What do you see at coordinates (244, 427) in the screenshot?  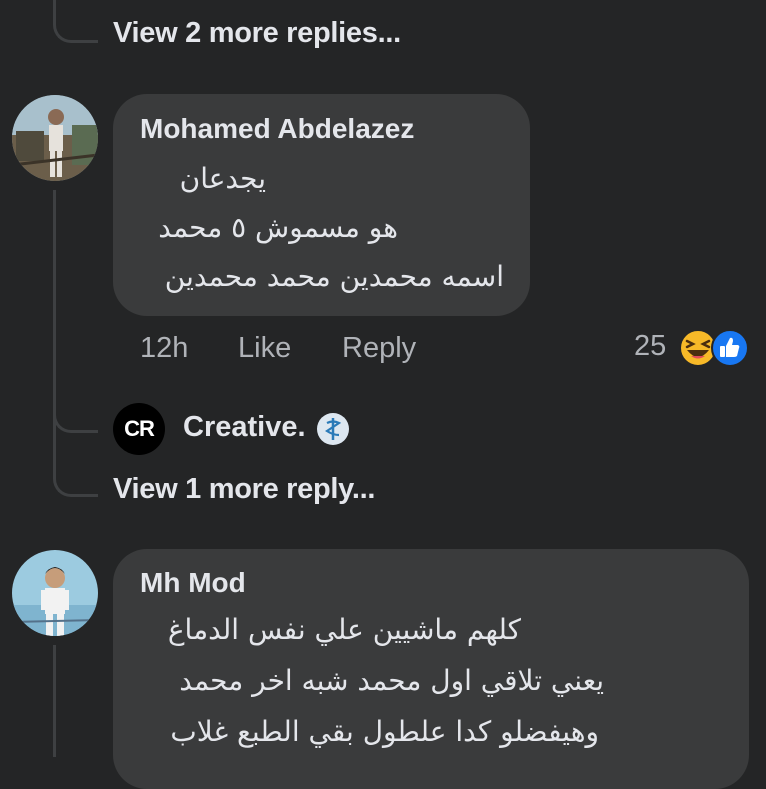 I see `reply-author: Creative.` at bounding box center [244, 427].